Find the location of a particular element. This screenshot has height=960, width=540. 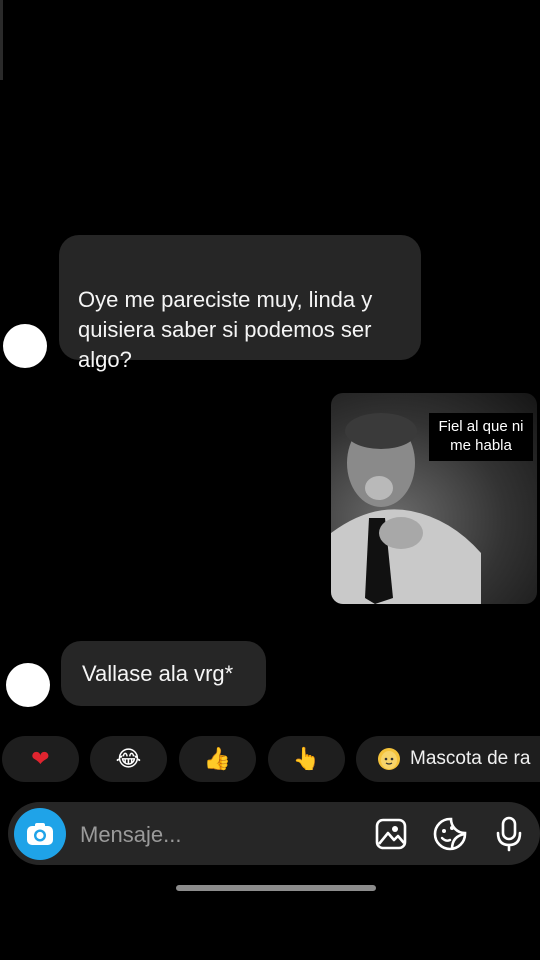

reaction-thumbs-up-button: 👍 is located at coordinates (217, 759).